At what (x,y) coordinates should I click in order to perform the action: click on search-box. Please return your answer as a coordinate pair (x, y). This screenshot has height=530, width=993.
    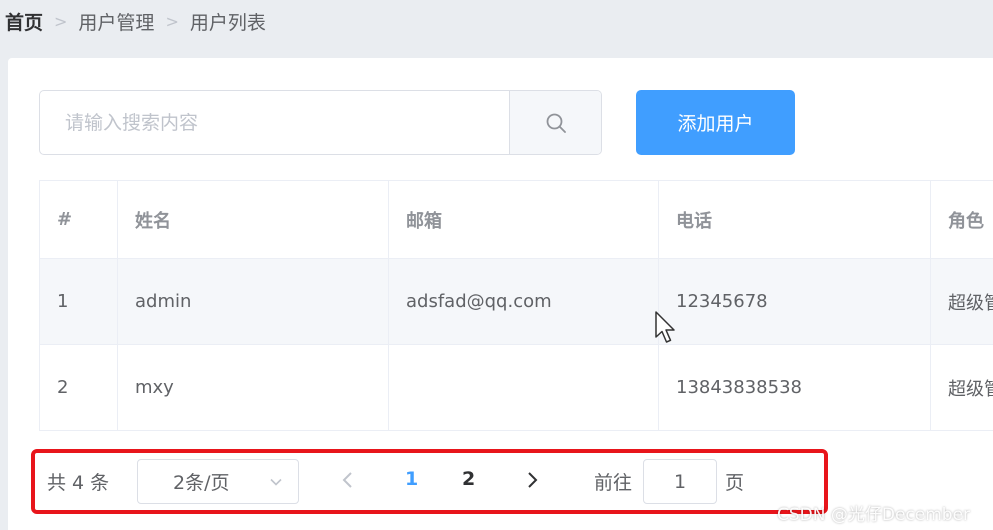
    Looking at the image, I should click on (320, 122).